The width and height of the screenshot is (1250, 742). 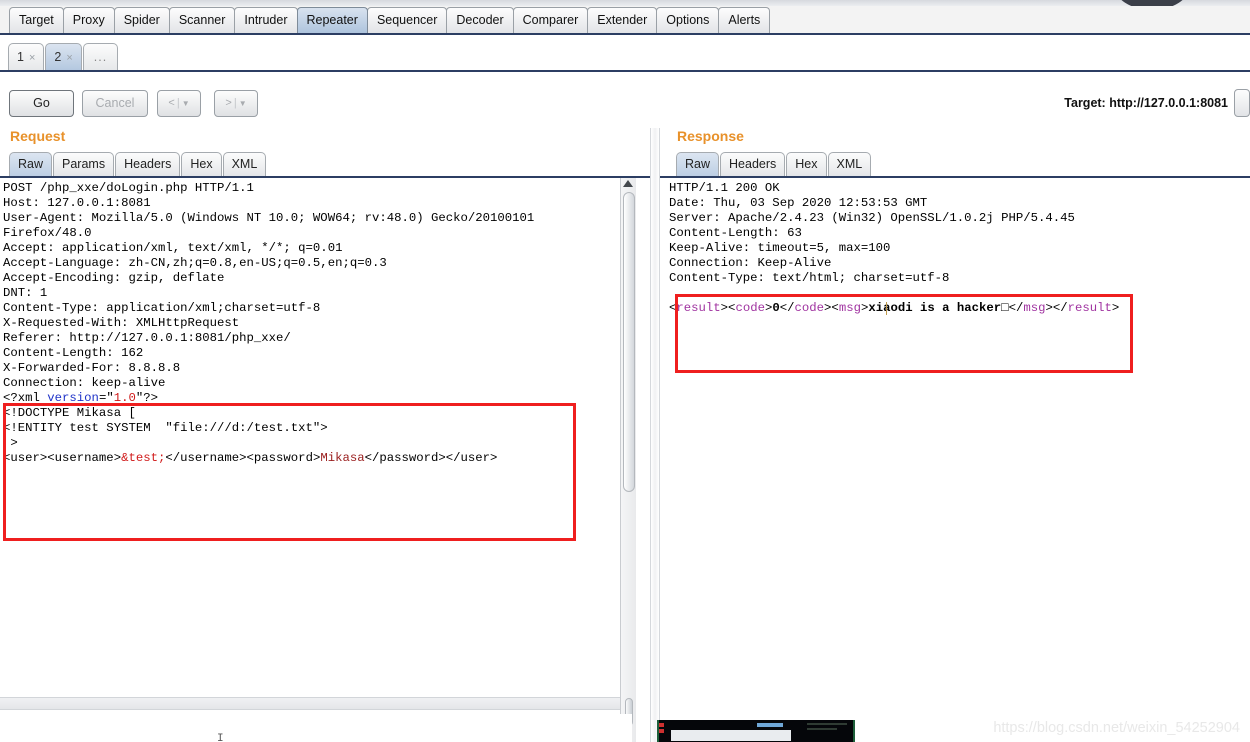 I want to click on target-label: Target: http://127.0.0.1:8081, so click(x=1146, y=103).